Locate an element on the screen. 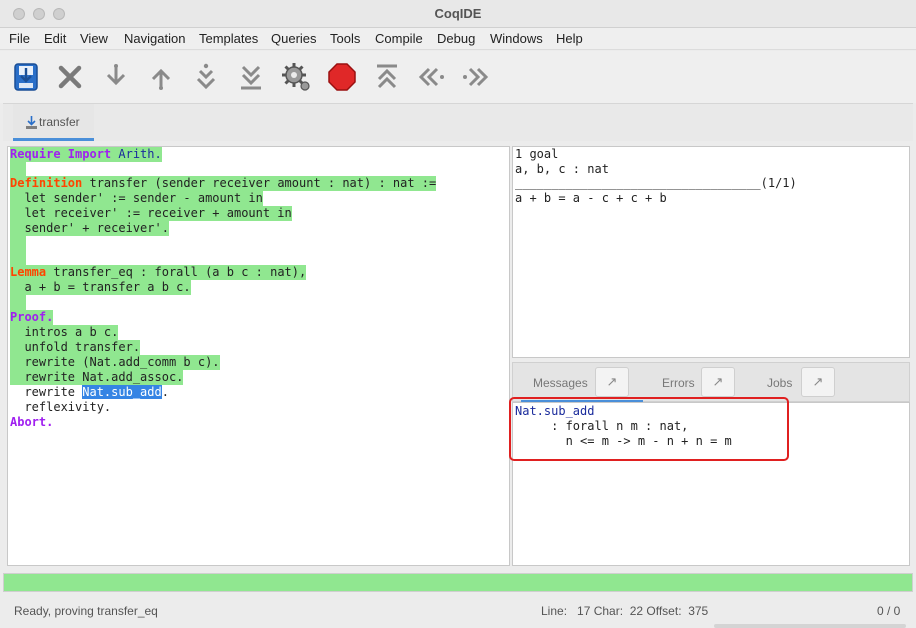 Image resolution: width=916 pixels, height=628 pixels. code-line: Abort. is located at coordinates (32, 422).